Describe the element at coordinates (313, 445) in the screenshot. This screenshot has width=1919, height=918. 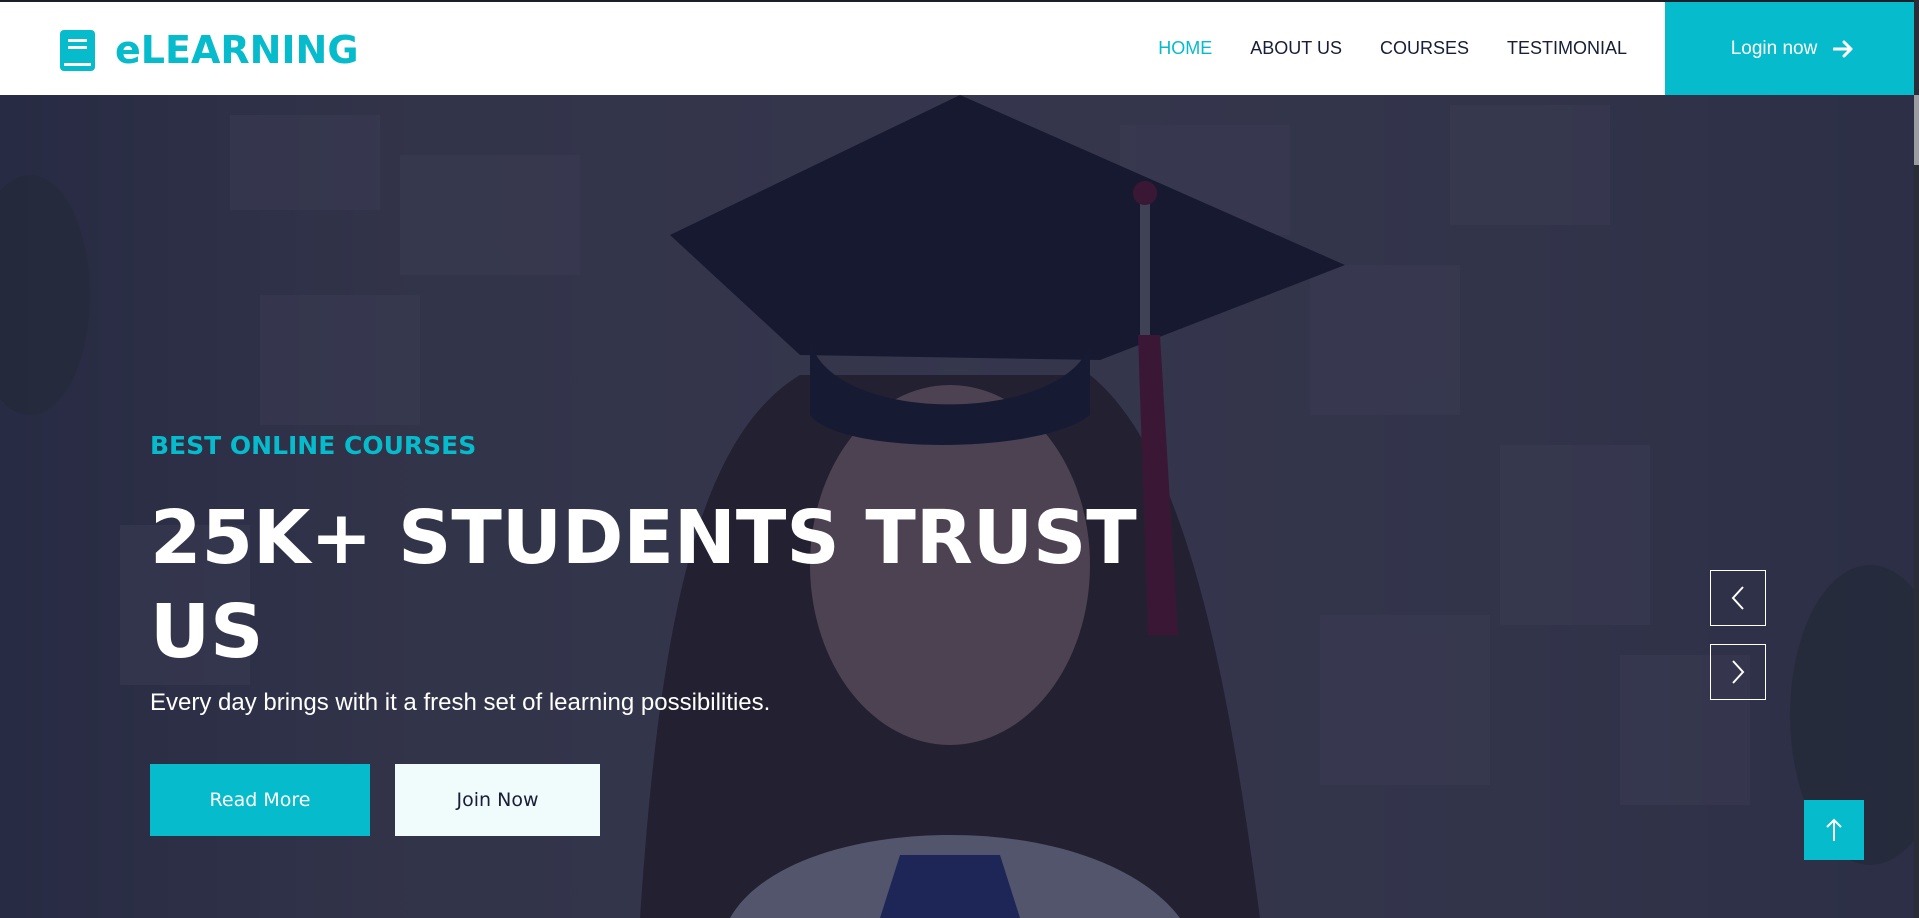
I see `hero-eyebrow: BEST ONLINE COURSES` at that location.